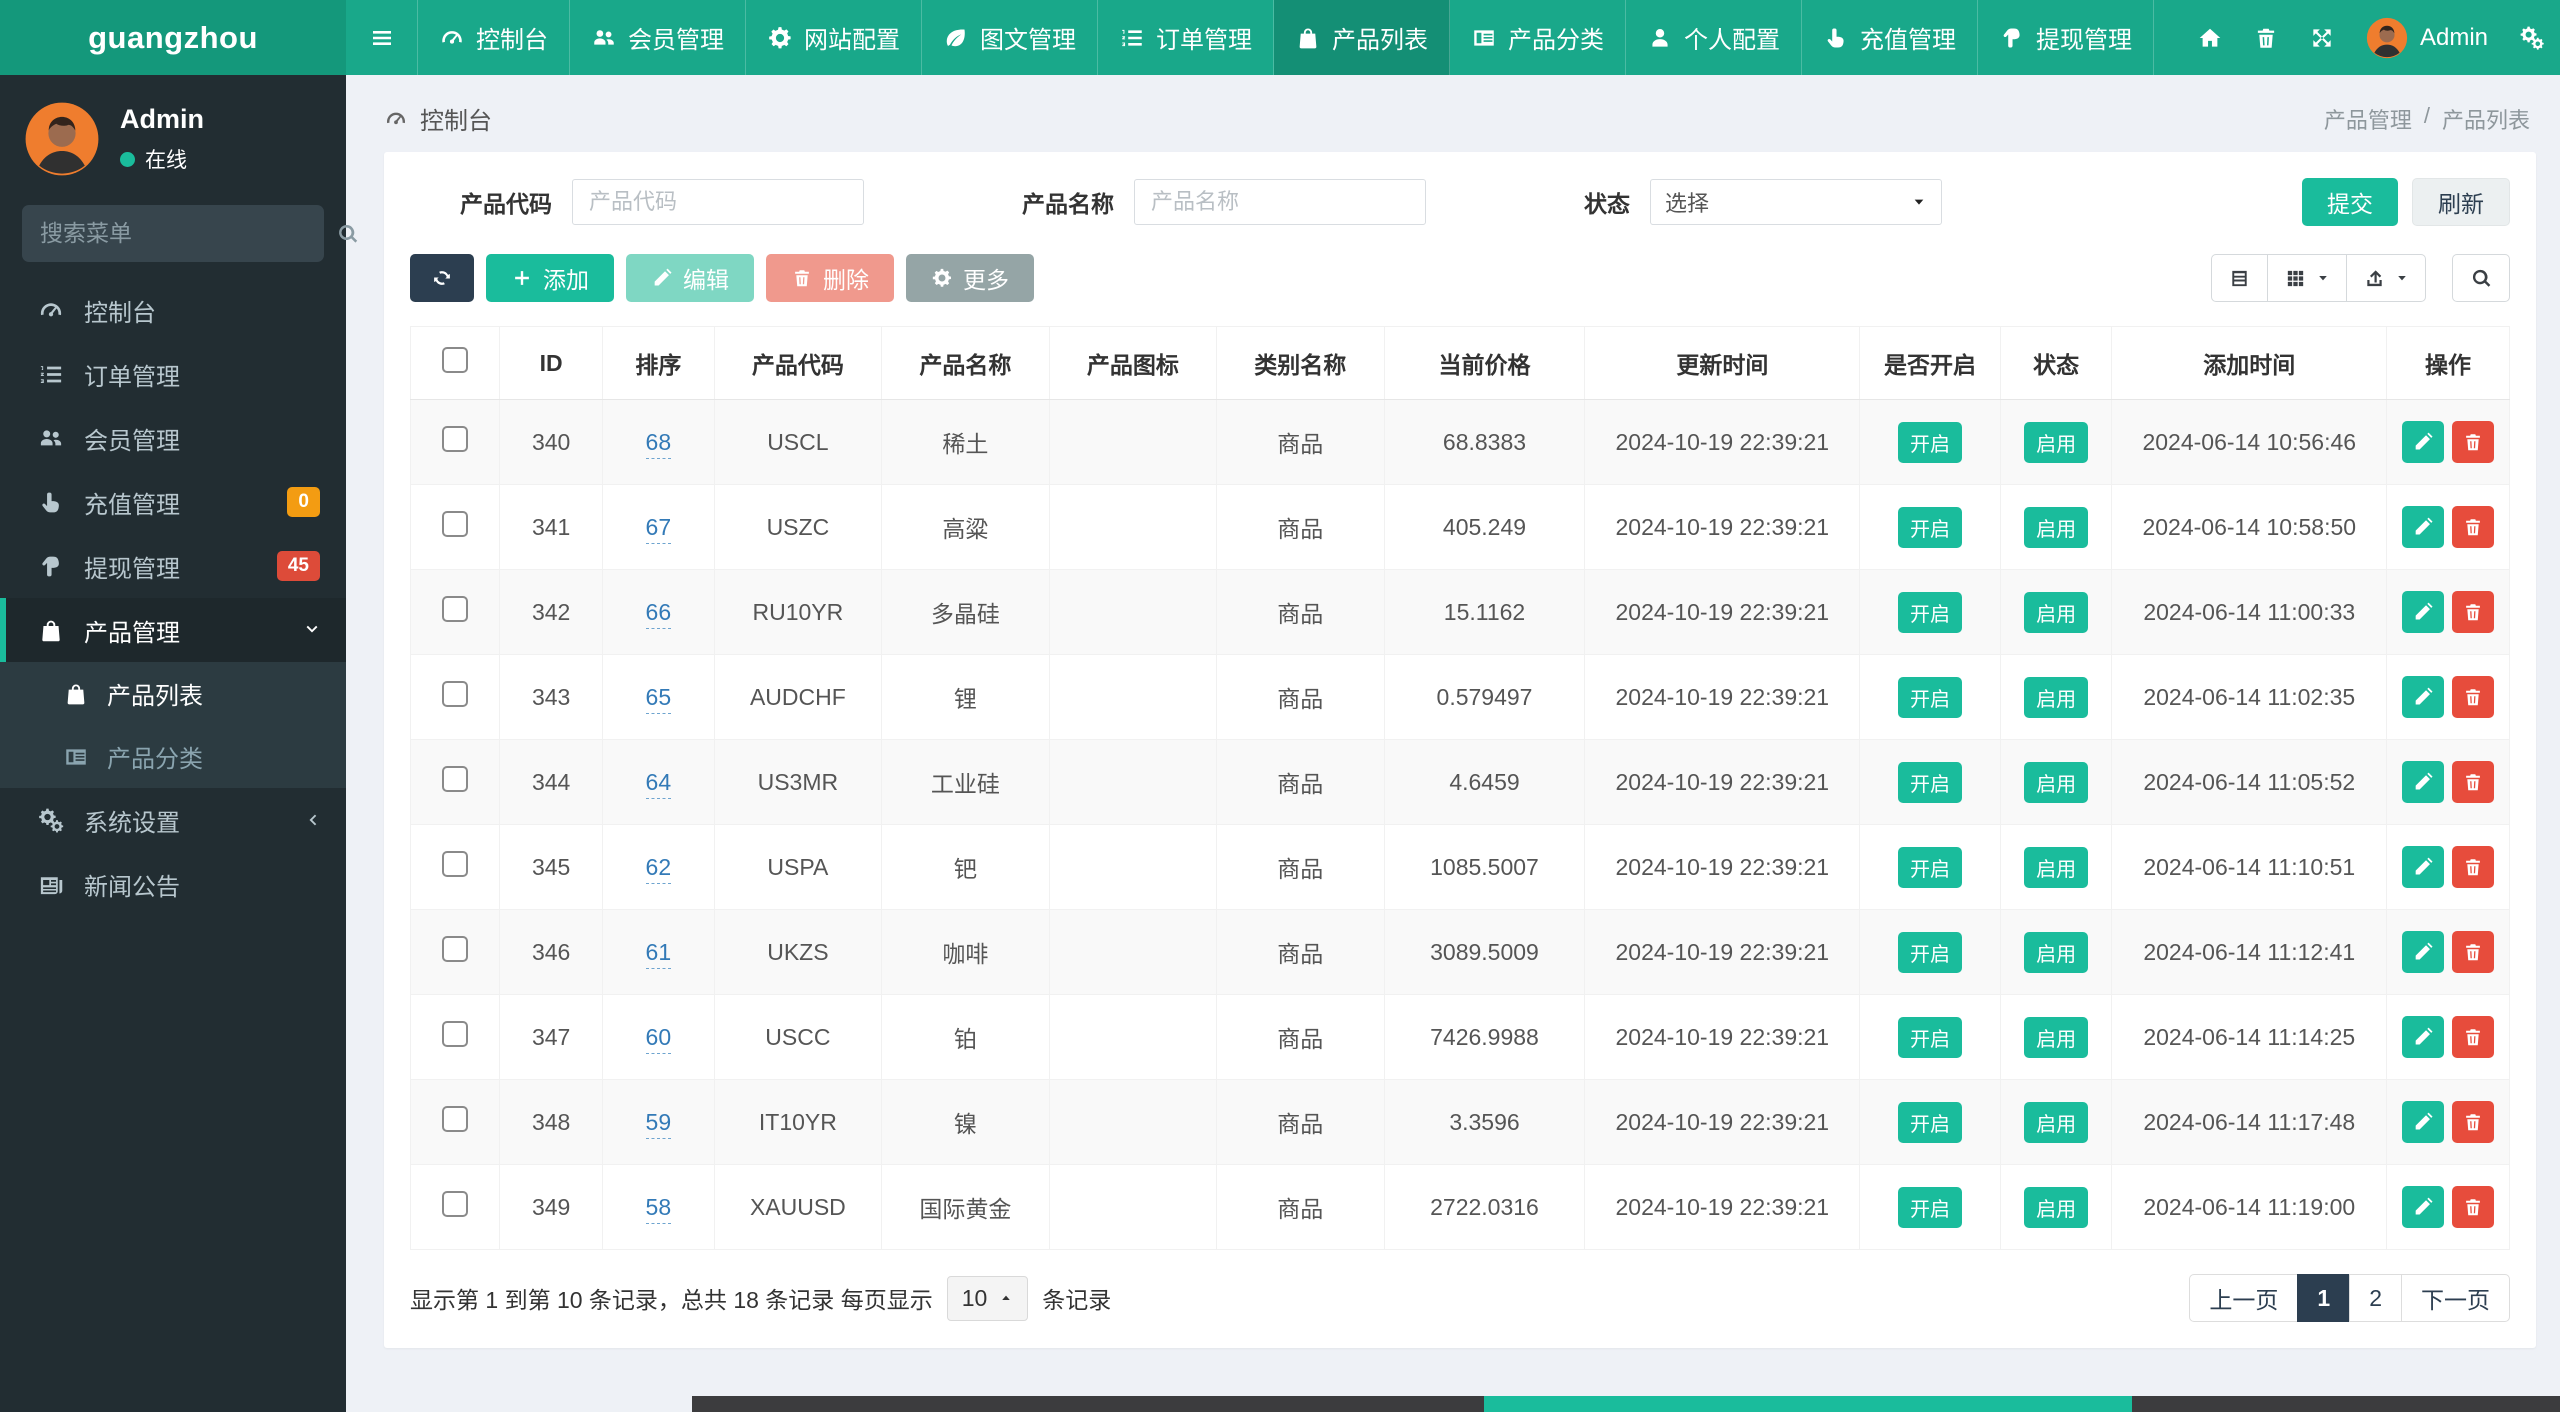 This screenshot has width=2560, height=1412. Describe the element at coordinates (658, 1038) in the screenshot. I see `sort-value-link: 60` at that location.